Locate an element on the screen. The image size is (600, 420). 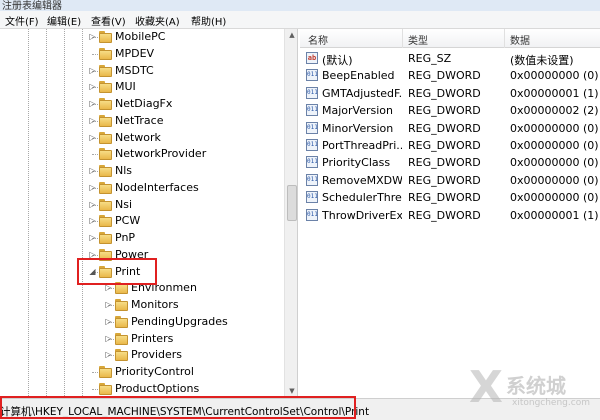
tree-item: ▷ Printers is located at coordinates (142, 339).